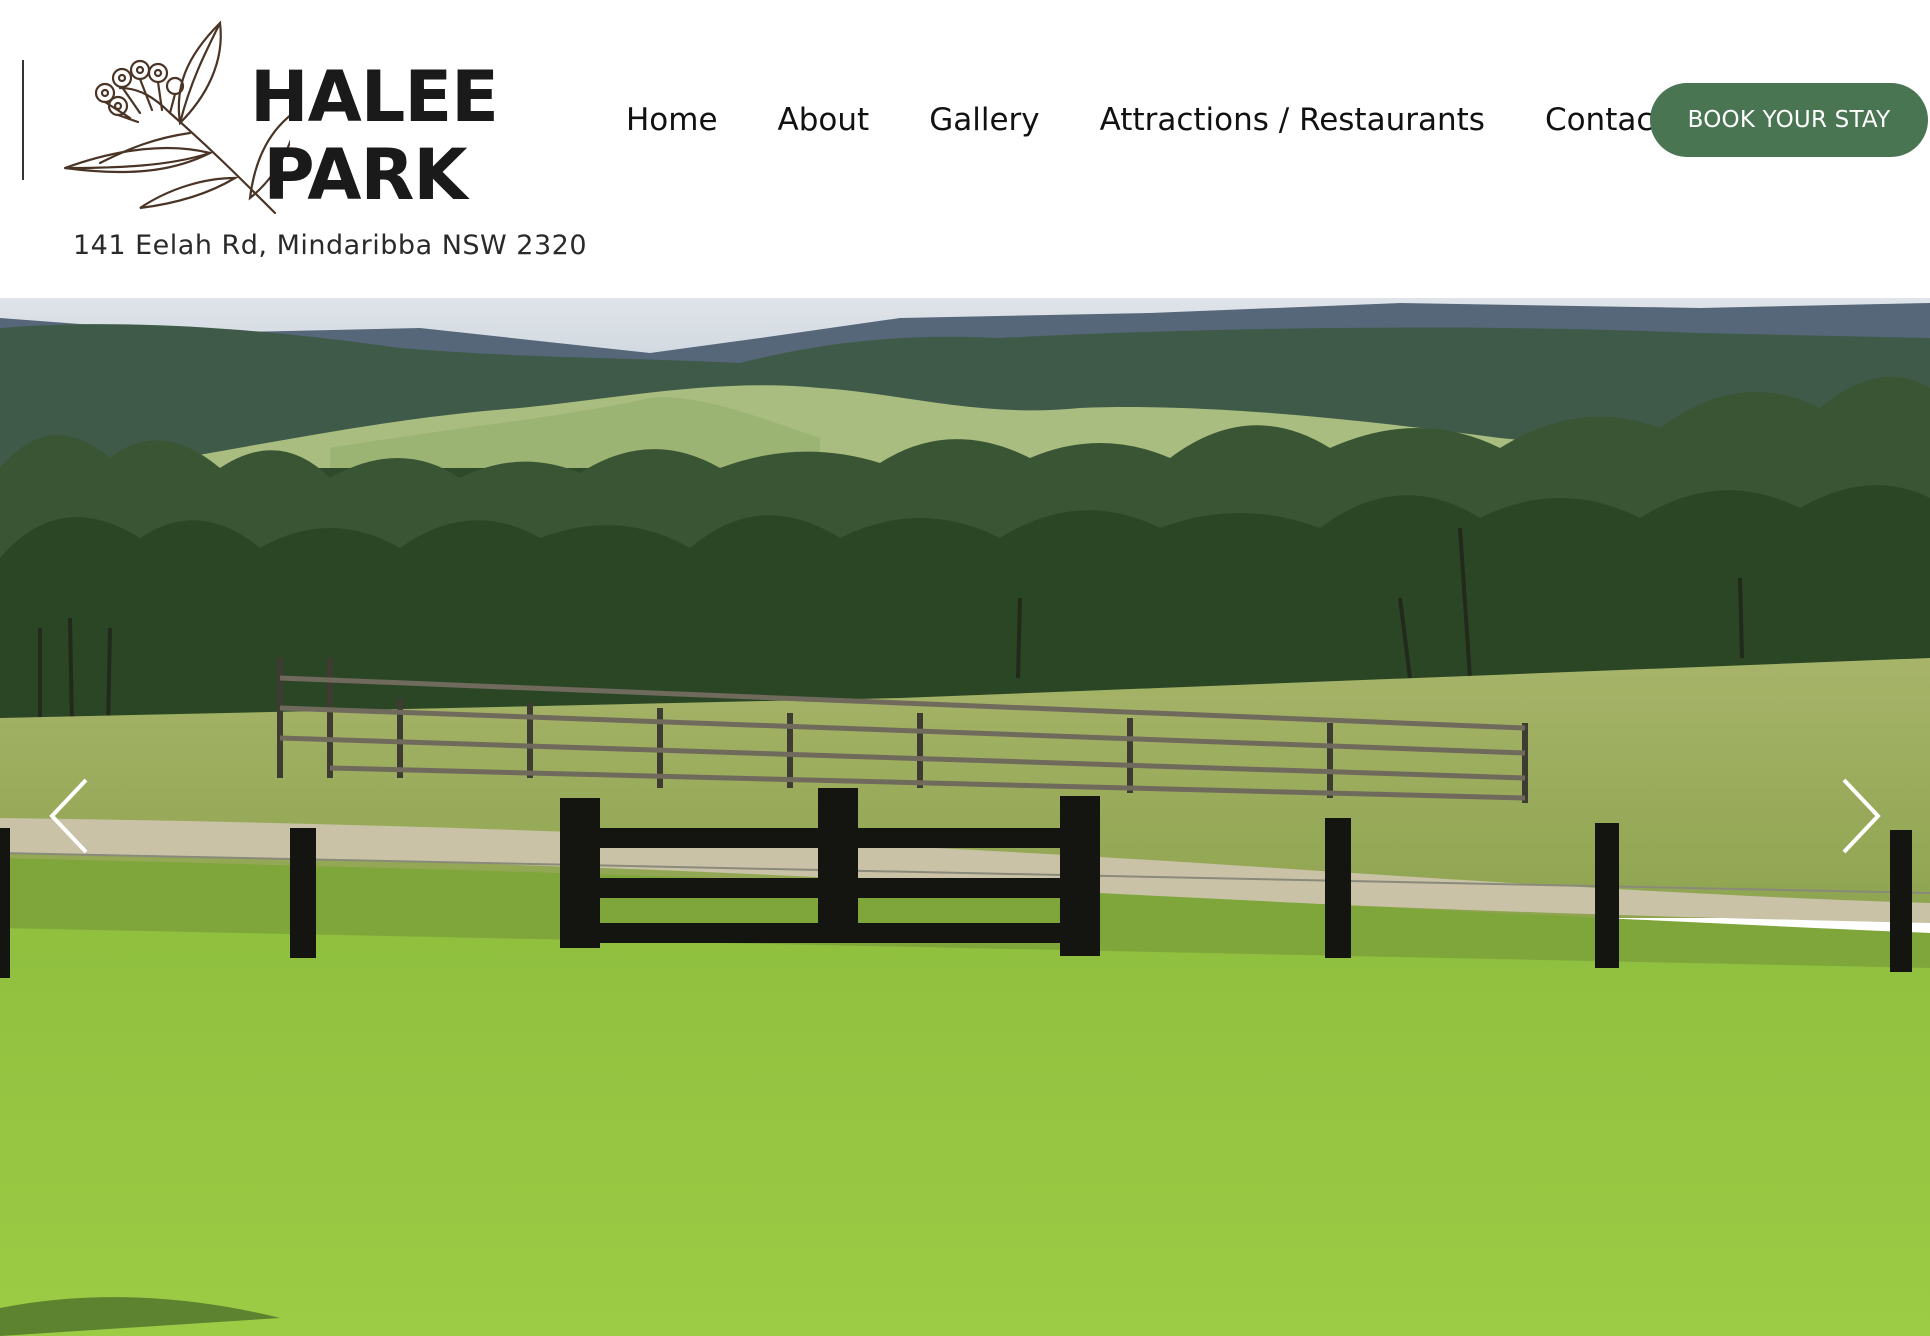 Image resolution: width=1930 pixels, height=1336 pixels. I want to click on site-logo-text: HALEE PARK, so click(374, 136).